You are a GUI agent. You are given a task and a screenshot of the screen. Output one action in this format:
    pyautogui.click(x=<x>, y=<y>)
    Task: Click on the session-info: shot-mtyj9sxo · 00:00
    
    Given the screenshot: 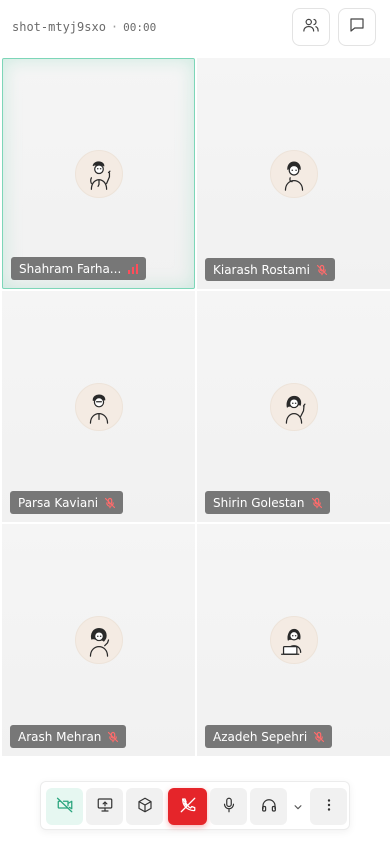 What is the action you would take?
    pyautogui.click(x=84, y=27)
    